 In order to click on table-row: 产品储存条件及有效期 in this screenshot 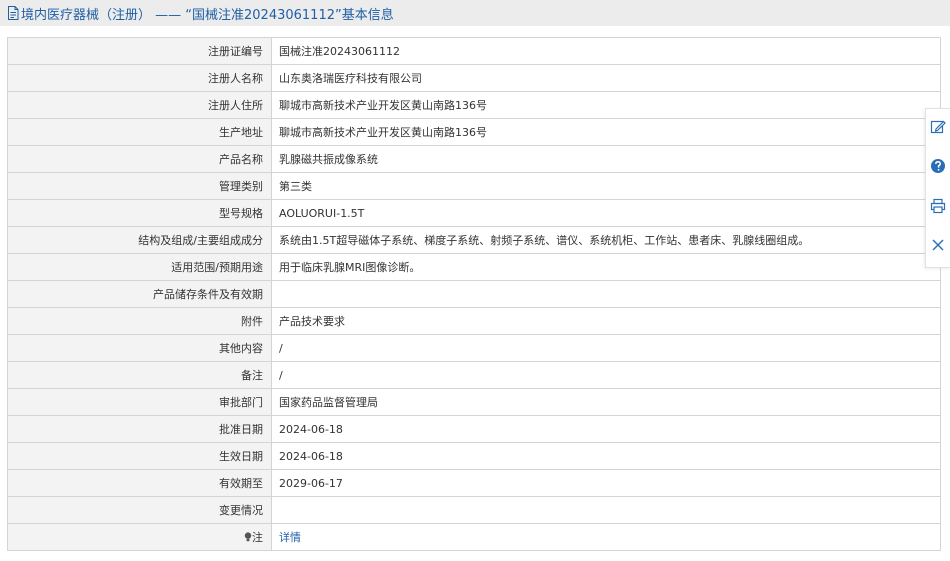, I will do `click(474, 294)`.